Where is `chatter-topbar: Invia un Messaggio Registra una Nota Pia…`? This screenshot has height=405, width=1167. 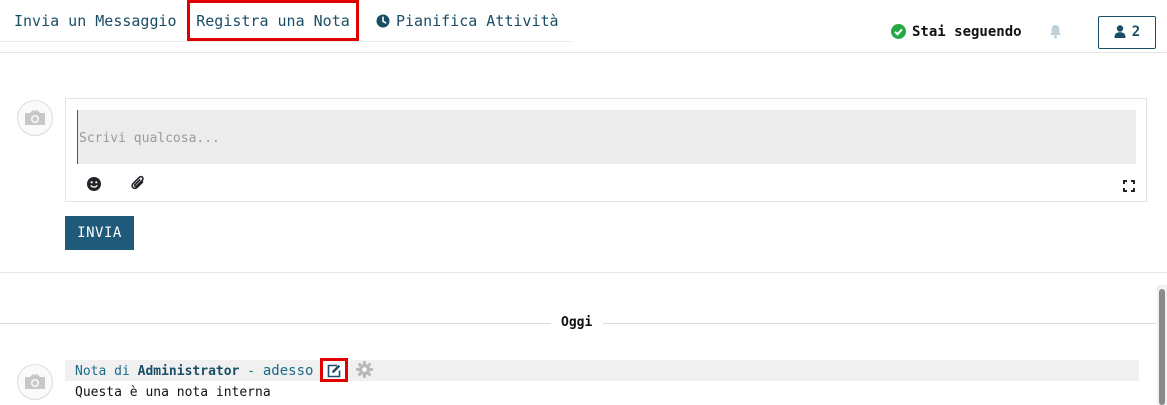 chatter-topbar: Invia un Messaggio Registra una Nota Pia… is located at coordinates (583, 26).